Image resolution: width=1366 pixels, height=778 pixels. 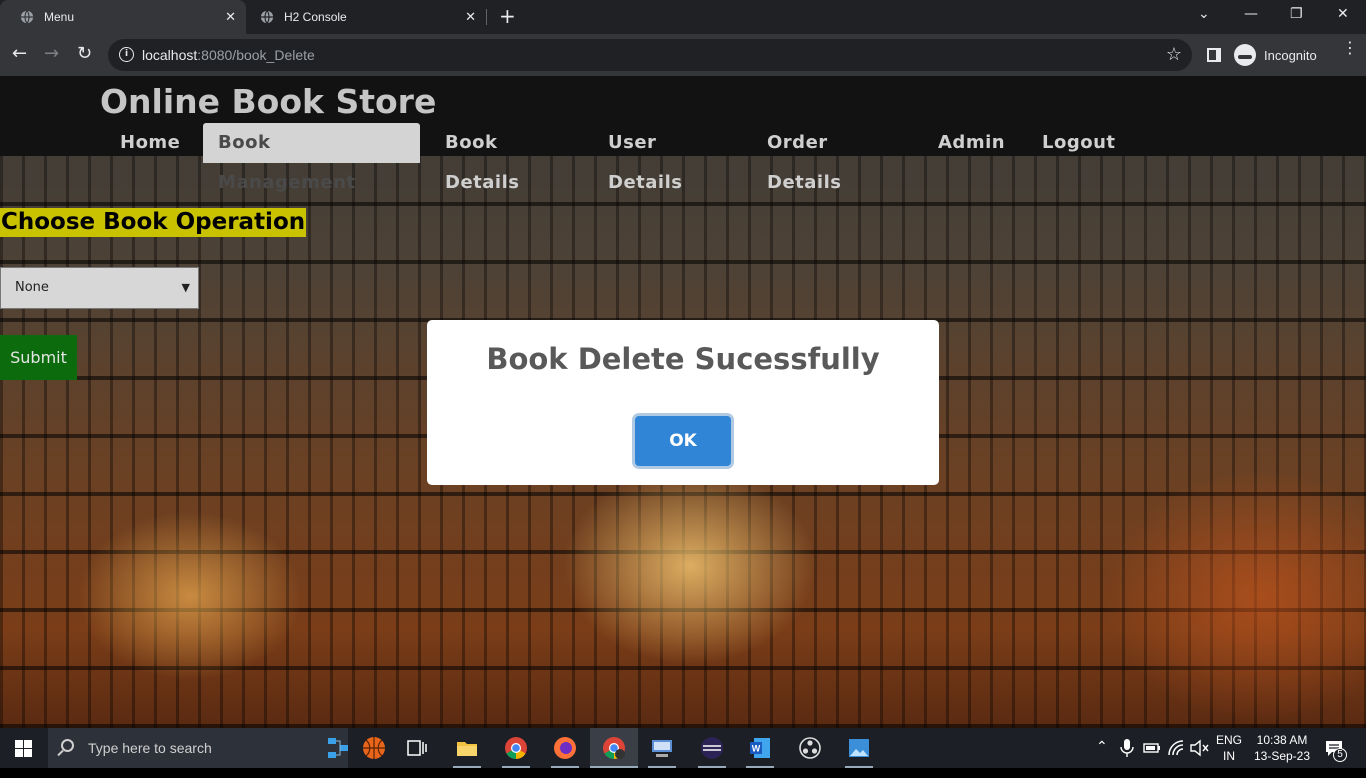 What do you see at coordinates (1176, 748) in the screenshot?
I see `wifi-icon` at bounding box center [1176, 748].